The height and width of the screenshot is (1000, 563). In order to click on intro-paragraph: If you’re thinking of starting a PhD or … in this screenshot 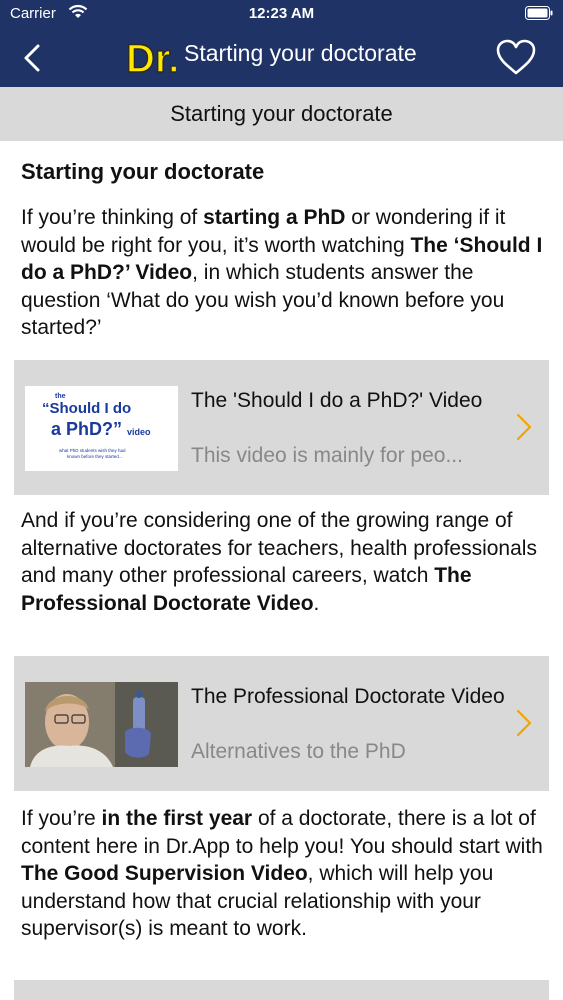, I will do `click(283, 273)`.